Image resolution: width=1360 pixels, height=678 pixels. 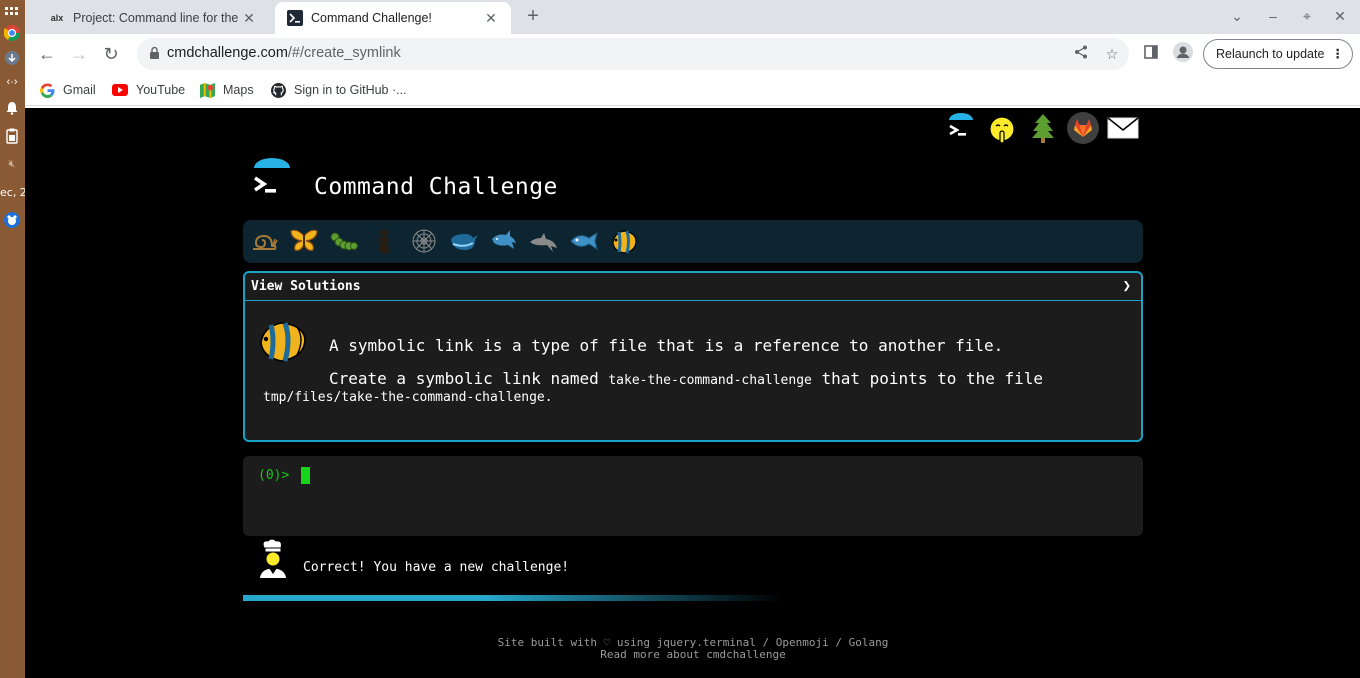 What do you see at coordinates (273, 560) in the screenshot?
I see `cook-icon` at bounding box center [273, 560].